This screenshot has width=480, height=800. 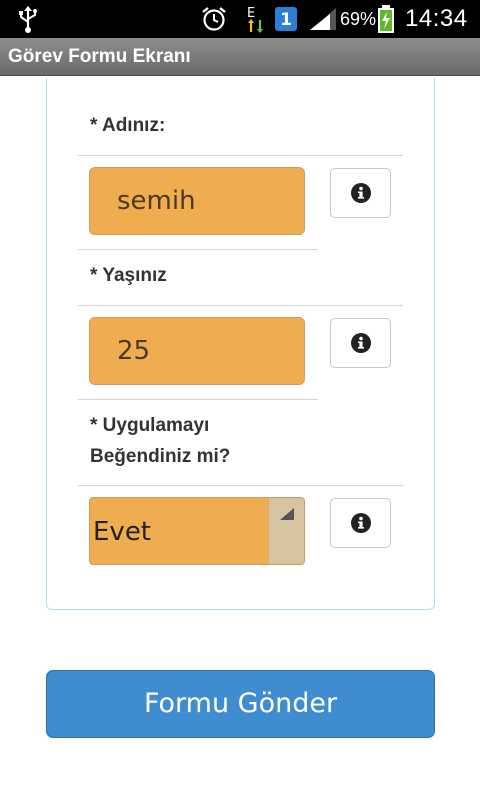 What do you see at coordinates (286, 531) in the screenshot?
I see `select-dropdown-arrow` at bounding box center [286, 531].